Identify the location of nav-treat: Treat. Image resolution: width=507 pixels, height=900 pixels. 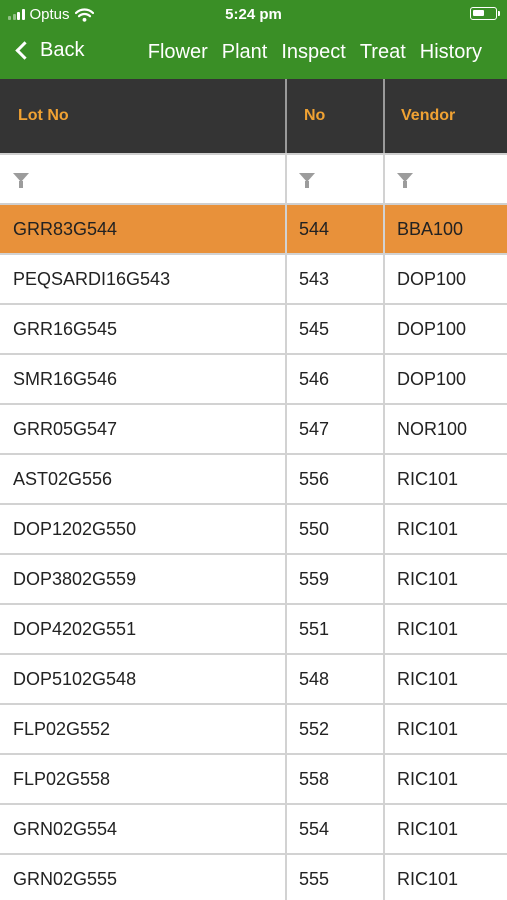
(383, 52).